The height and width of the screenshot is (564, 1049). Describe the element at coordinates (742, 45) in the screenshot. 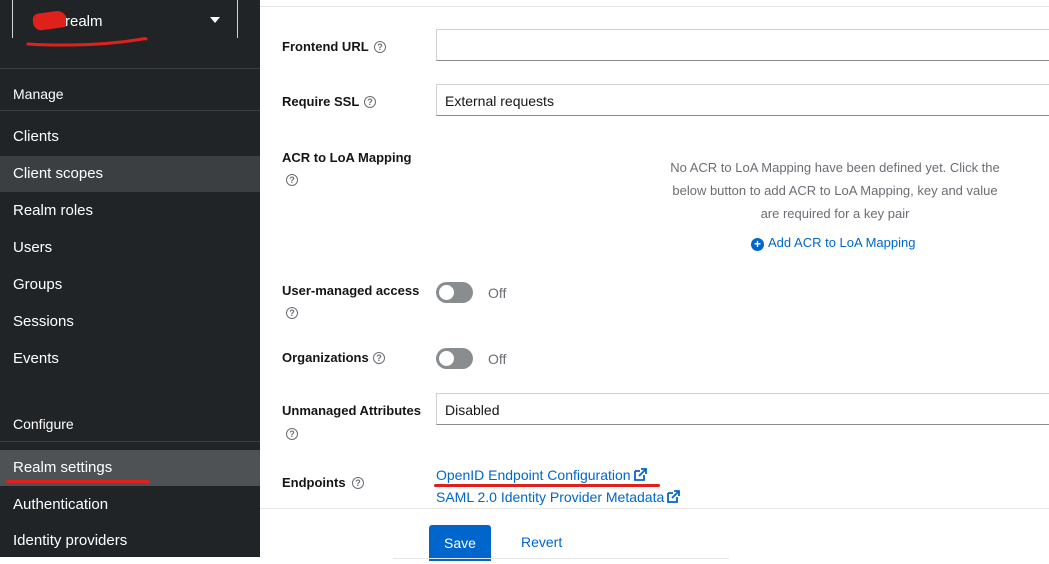

I see `frontend-url-input` at that location.